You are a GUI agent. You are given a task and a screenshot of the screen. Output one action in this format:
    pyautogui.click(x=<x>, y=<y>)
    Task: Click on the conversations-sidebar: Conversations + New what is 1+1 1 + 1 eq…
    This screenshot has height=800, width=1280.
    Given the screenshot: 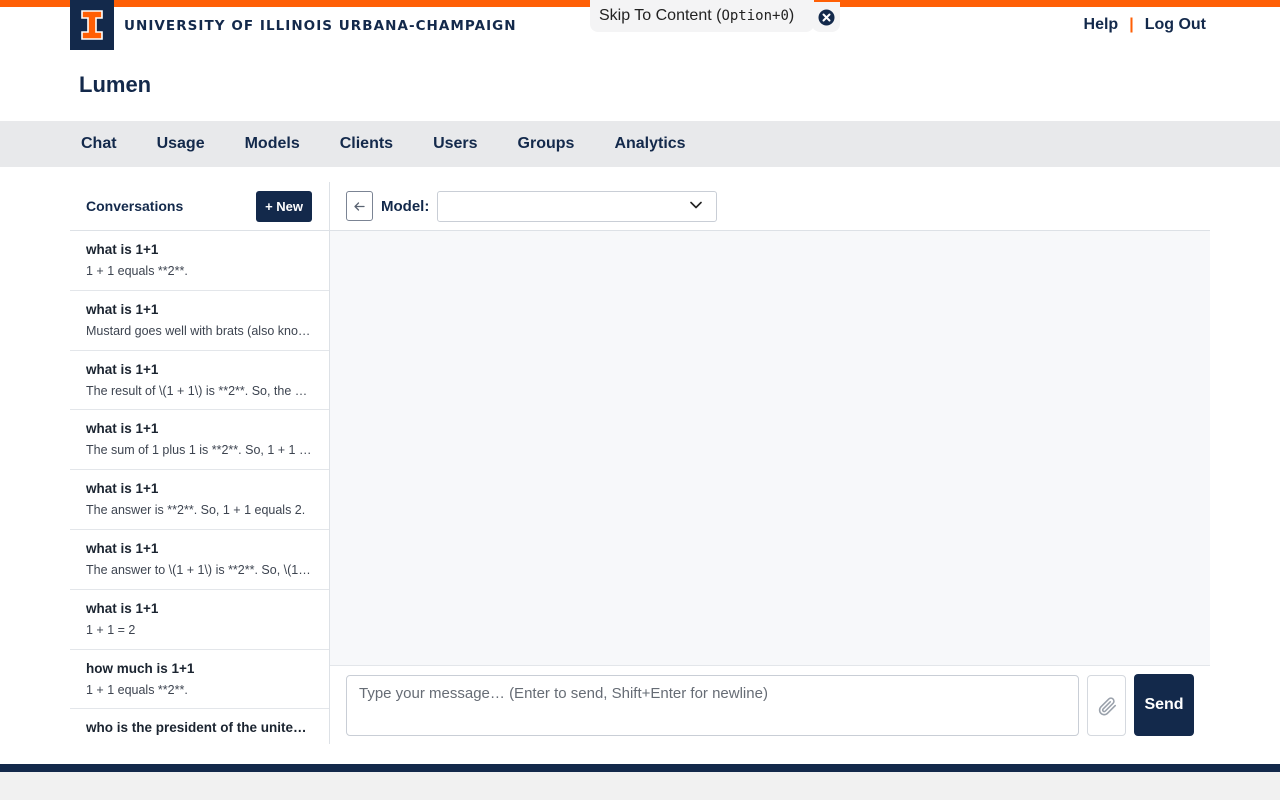 What is the action you would take?
    pyautogui.click(x=200, y=463)
    